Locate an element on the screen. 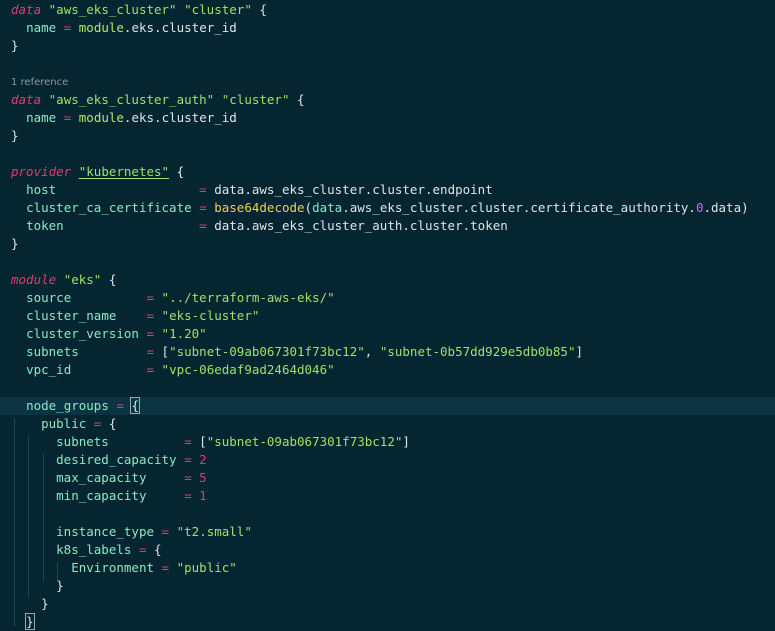 Image resolution: width=775 pixels, height=631 pixels. ref-part: token is located at coordinates (489, 225).